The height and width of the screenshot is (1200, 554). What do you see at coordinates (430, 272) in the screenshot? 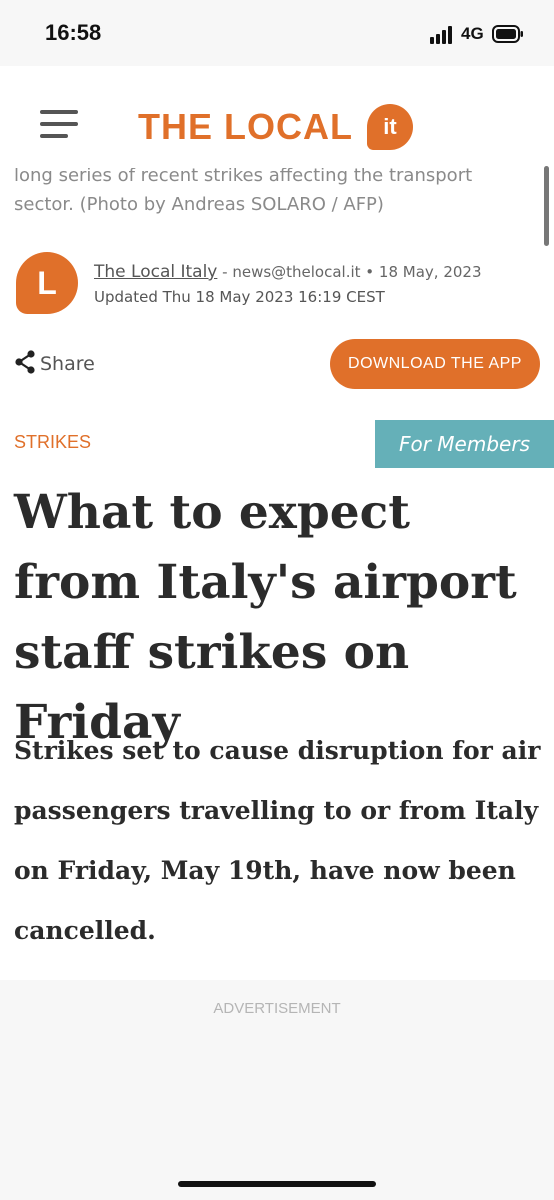
I see `publish-date: 18 May, 2023` at bounding box center [430, 272].